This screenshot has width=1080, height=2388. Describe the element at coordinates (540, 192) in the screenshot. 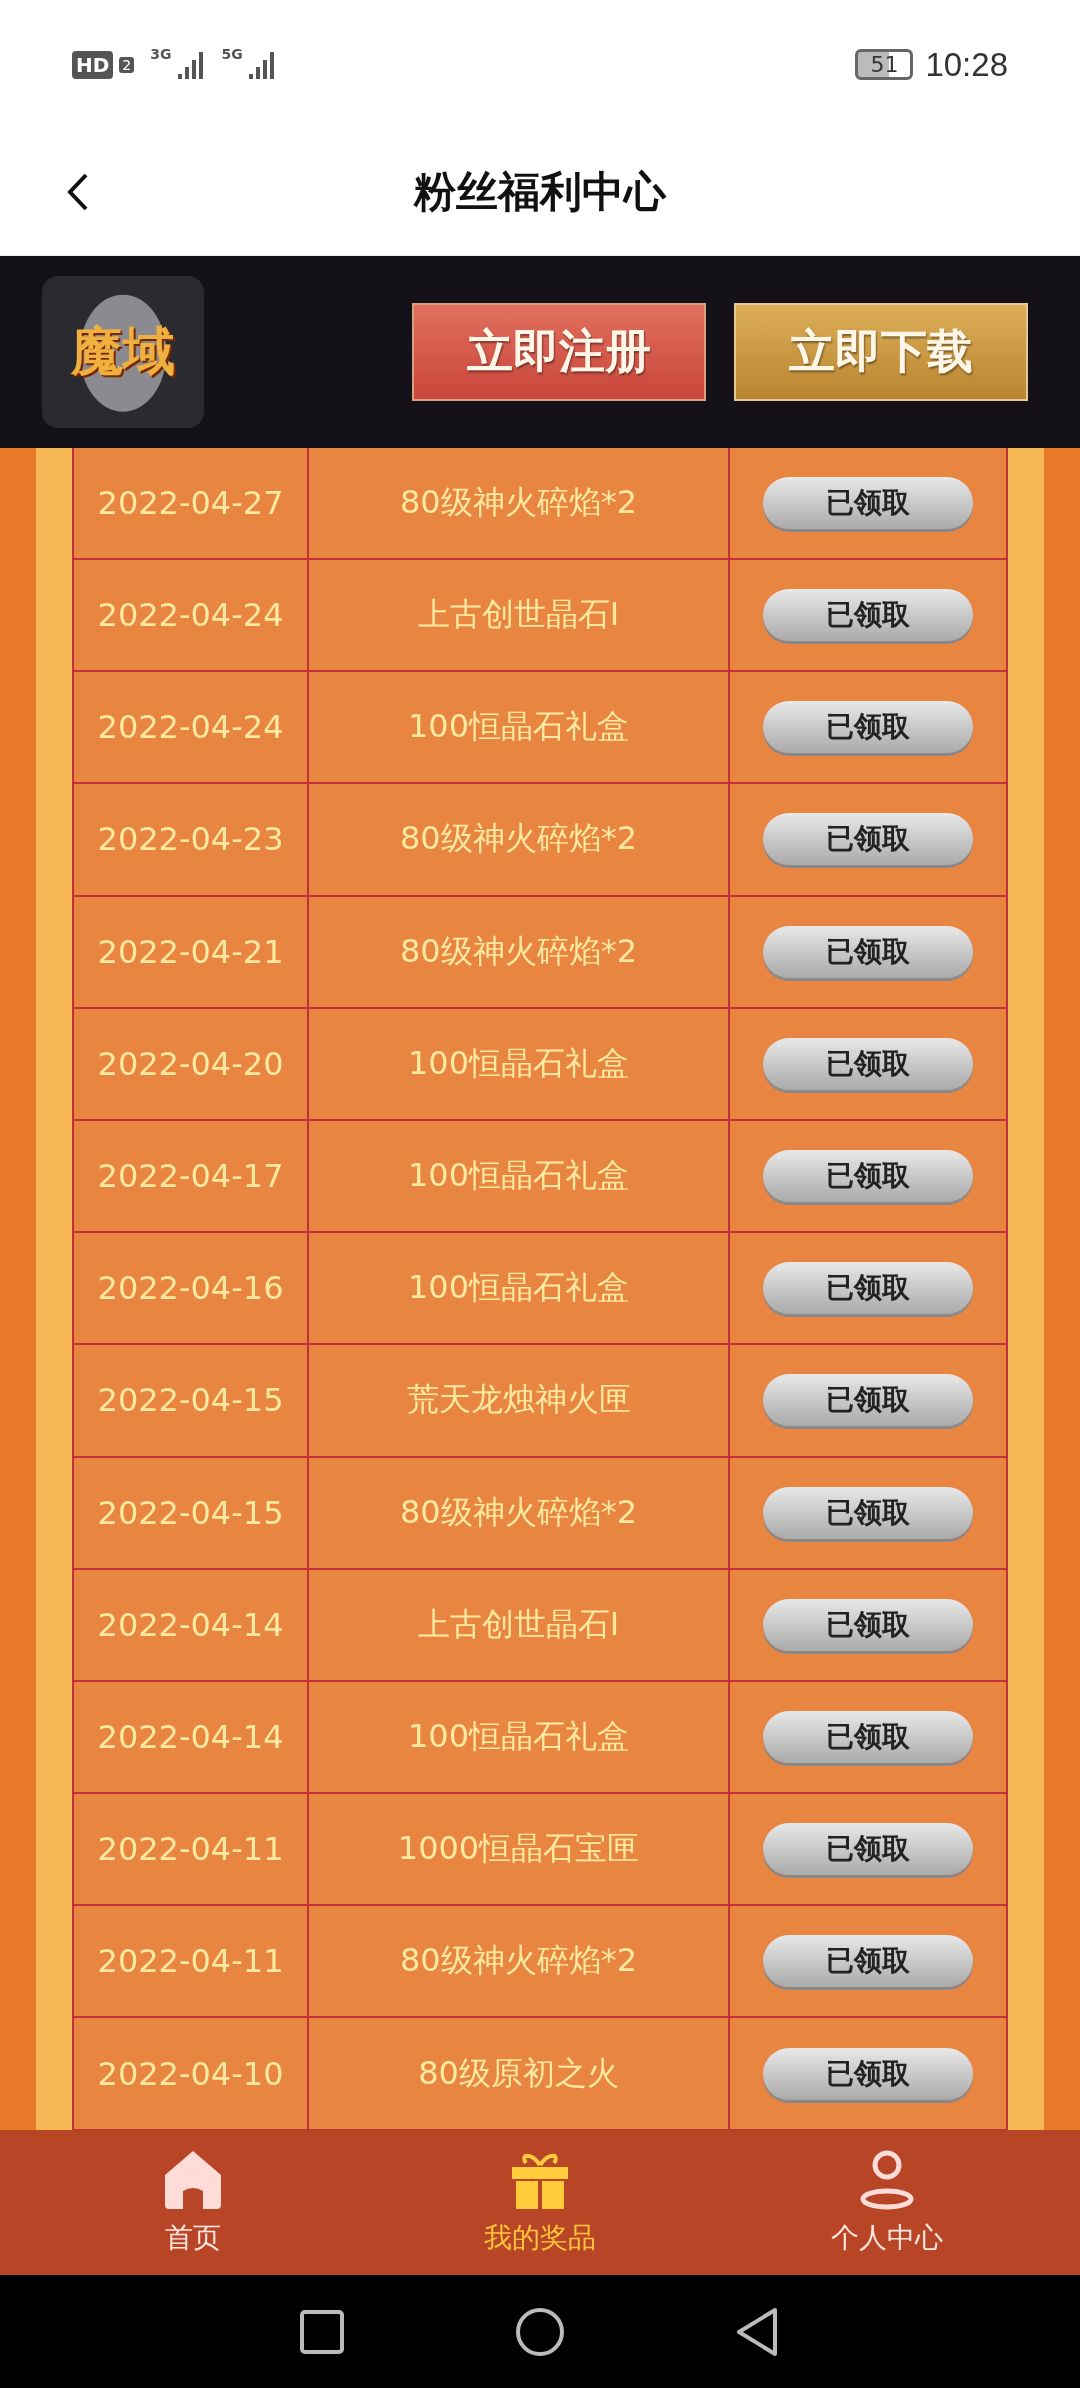

I see `page-title: 粉丝福利中心` at that location.